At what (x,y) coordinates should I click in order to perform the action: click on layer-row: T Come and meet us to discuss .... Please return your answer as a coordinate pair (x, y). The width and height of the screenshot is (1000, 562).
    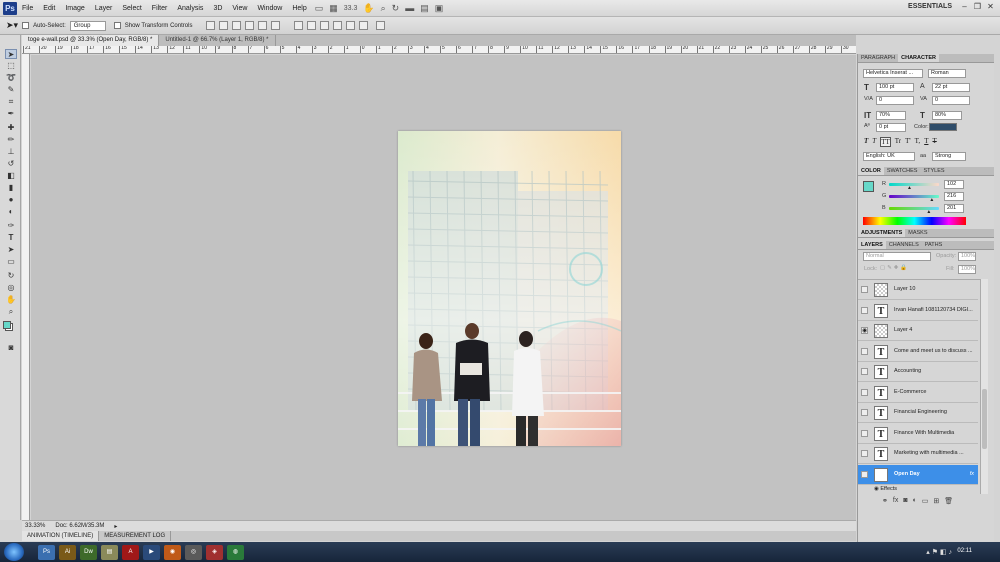
    Looking at the image, I should click on (918, 352).